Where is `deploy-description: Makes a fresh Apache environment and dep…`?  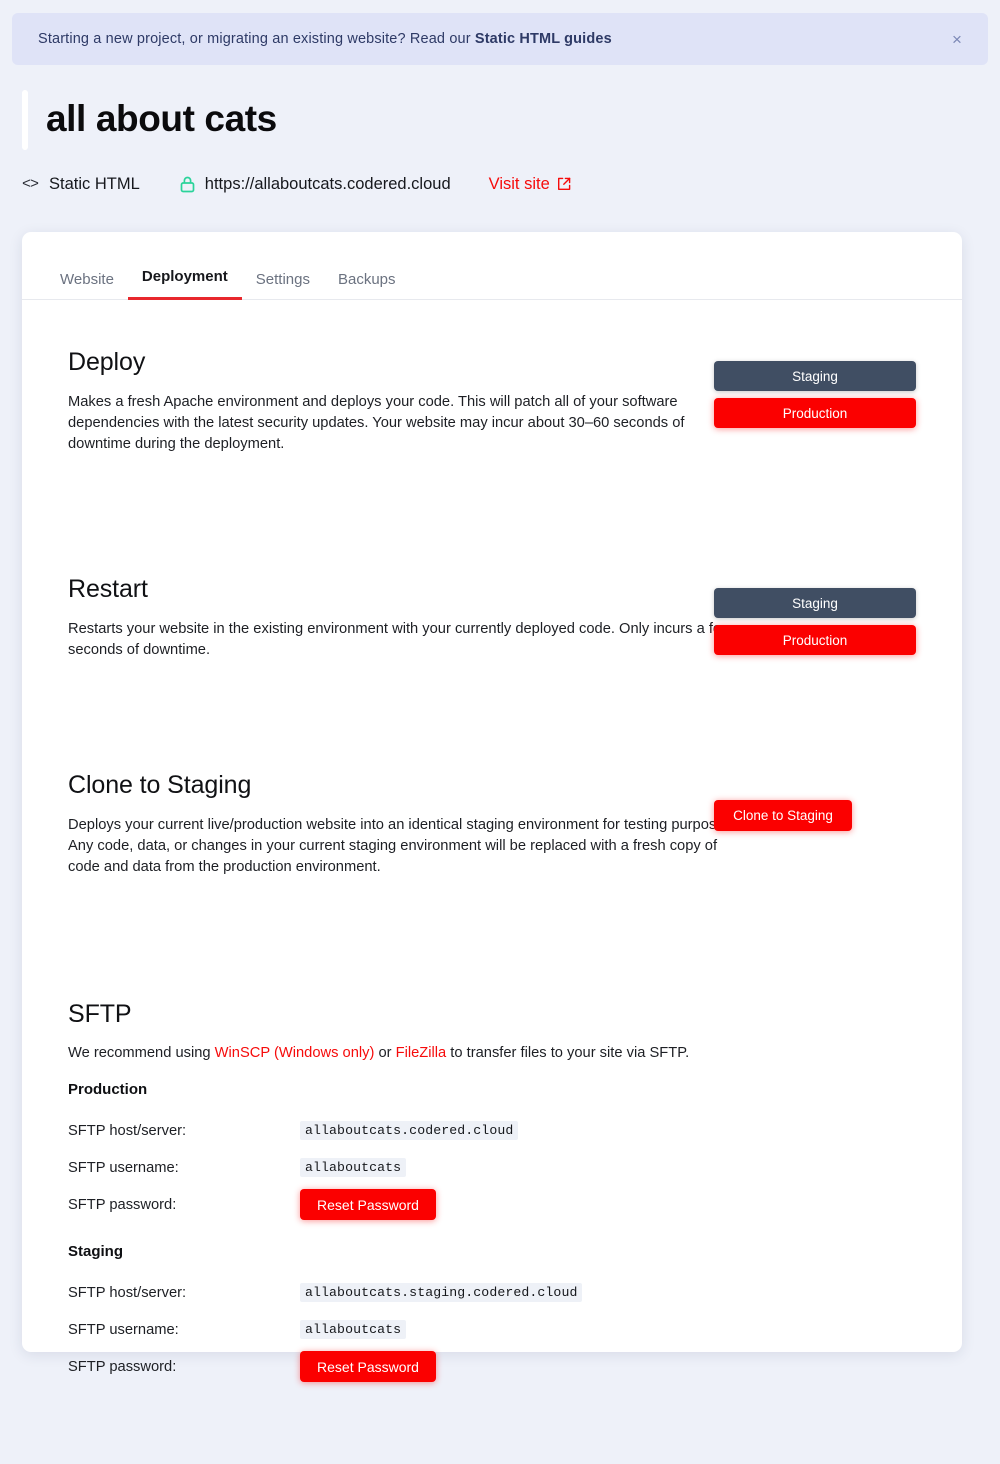 deploy-description: Makes a fresh Apache environment and dep… is located at coordinates (376, 423).